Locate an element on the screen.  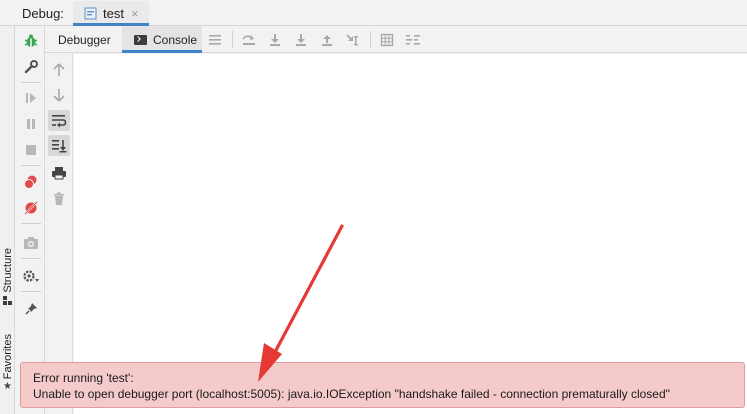
console-side-toolbar is located at coordinates (59, 234).